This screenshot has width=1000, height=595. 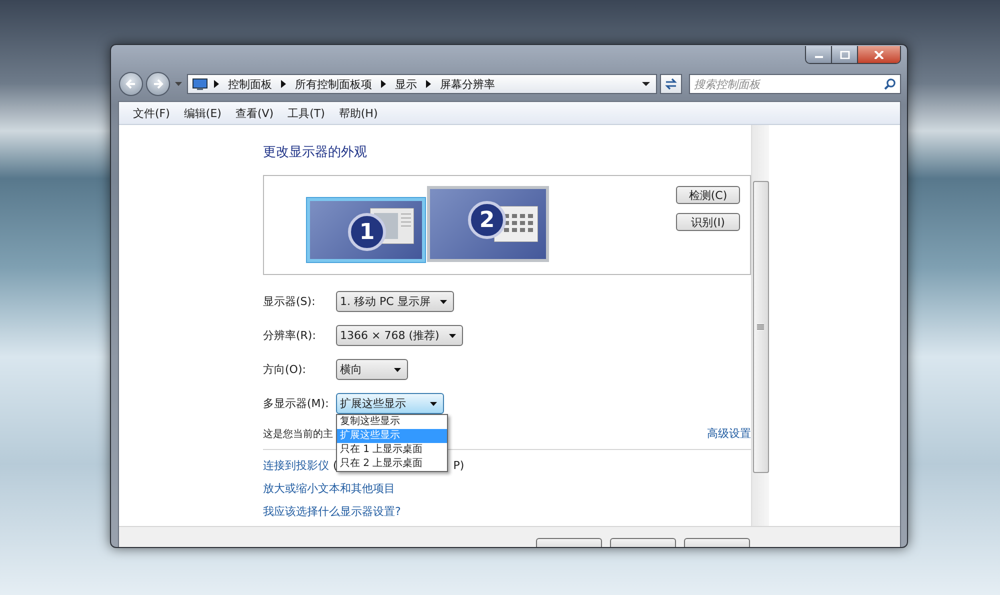 What do you see at coordinates (890, 84) in the screenshot?
I see `search-icon` at bounding box center [890, 84].